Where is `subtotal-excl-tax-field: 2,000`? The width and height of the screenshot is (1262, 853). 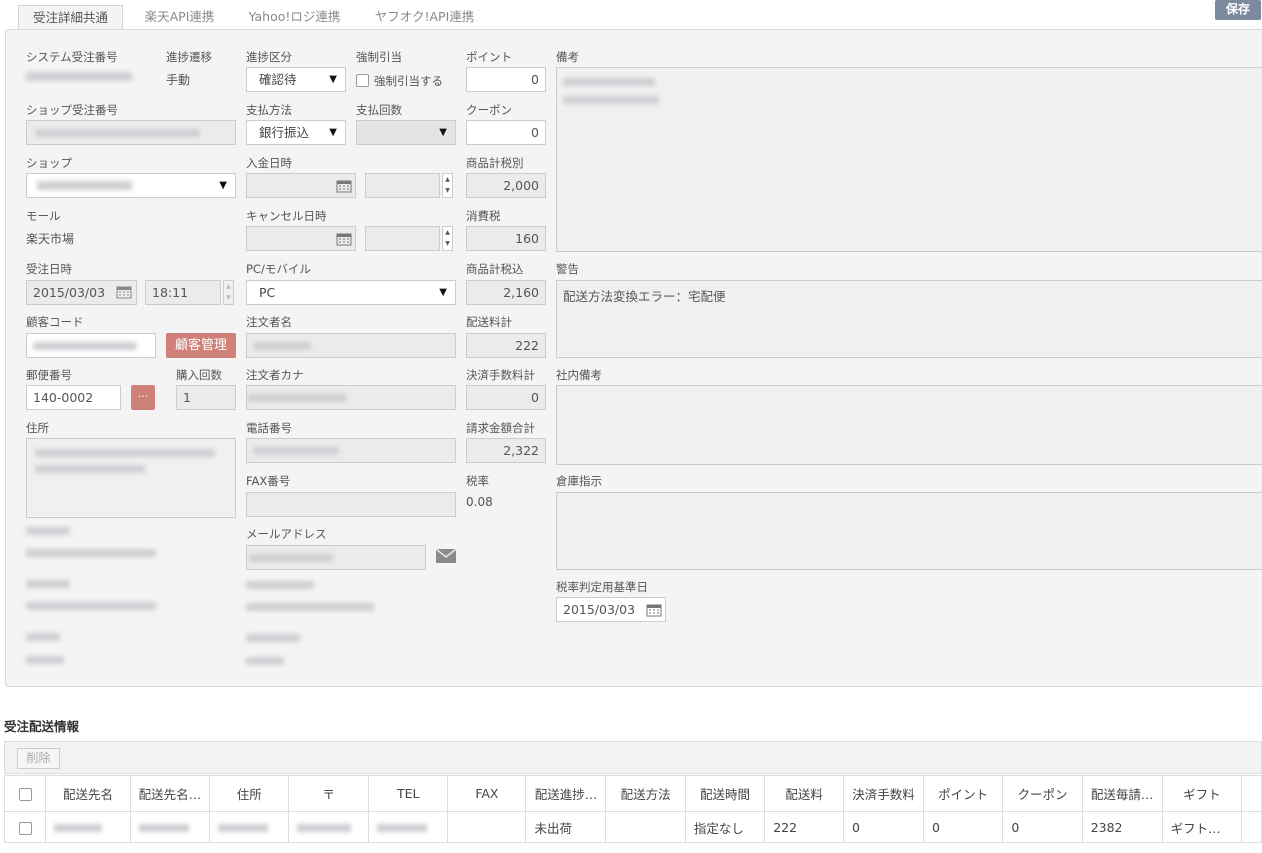 subtotal-excl-tax-field: 2,000 is located at coordinates (506, 185).